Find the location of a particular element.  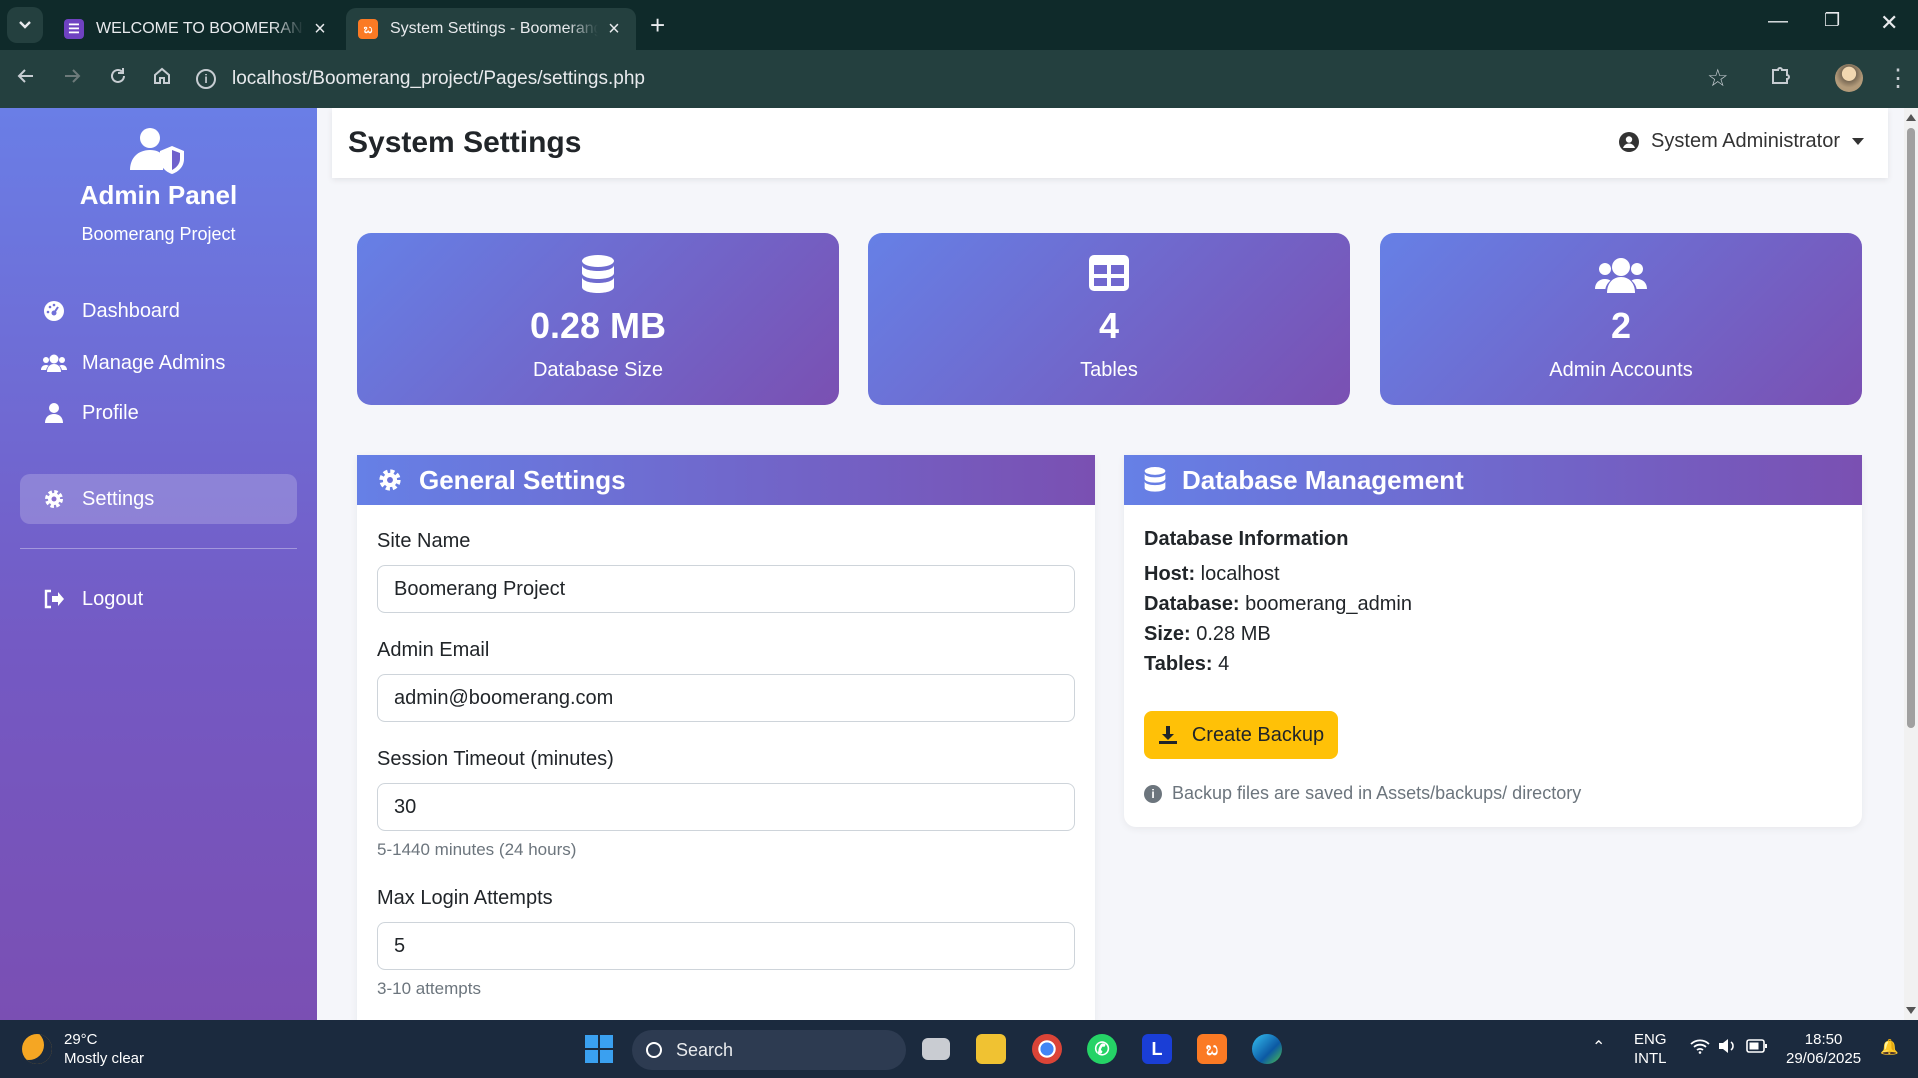

chrome-icon is located at coordinates (1047, 1049).